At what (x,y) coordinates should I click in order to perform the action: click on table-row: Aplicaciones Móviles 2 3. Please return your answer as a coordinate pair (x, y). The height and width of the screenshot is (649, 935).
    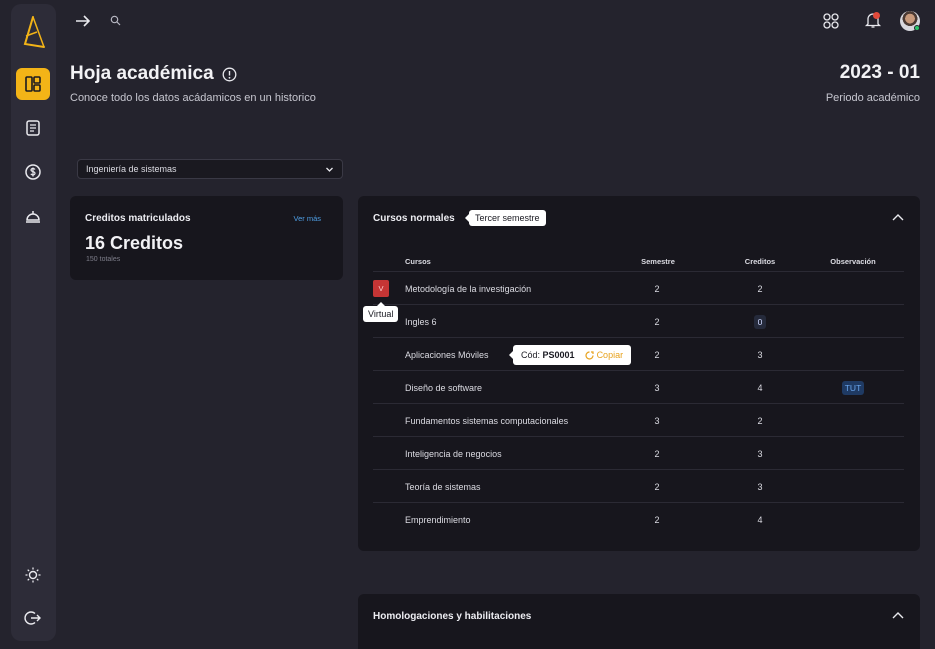
    Looking at the image, I should click on (638, 354).